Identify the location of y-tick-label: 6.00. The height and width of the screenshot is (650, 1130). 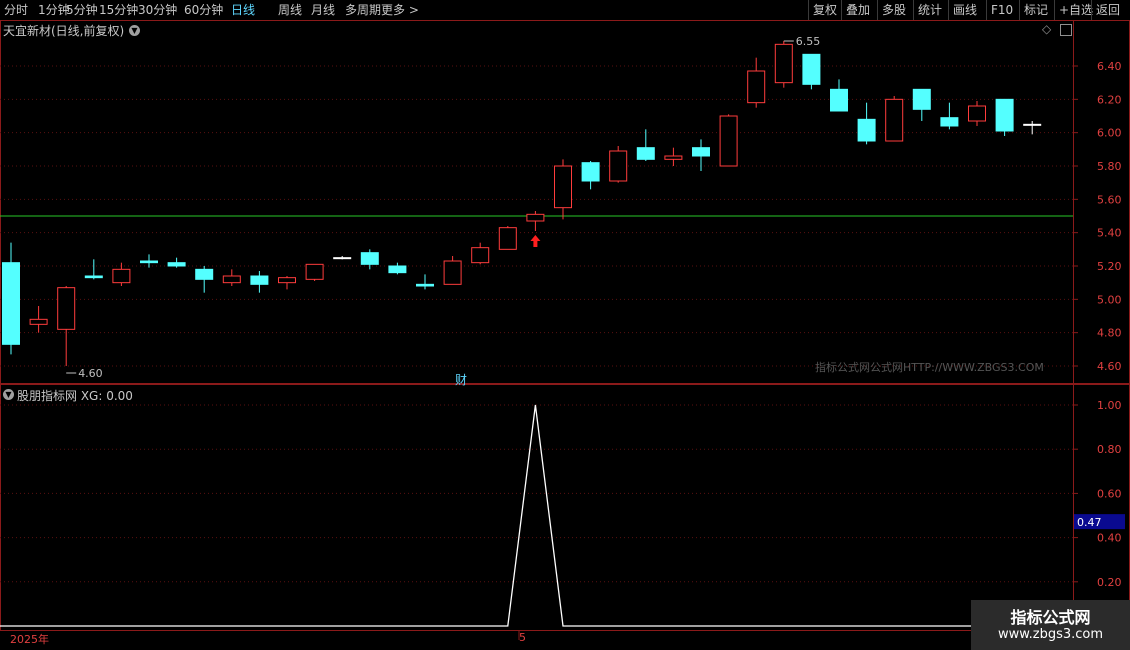
(1109, 133).